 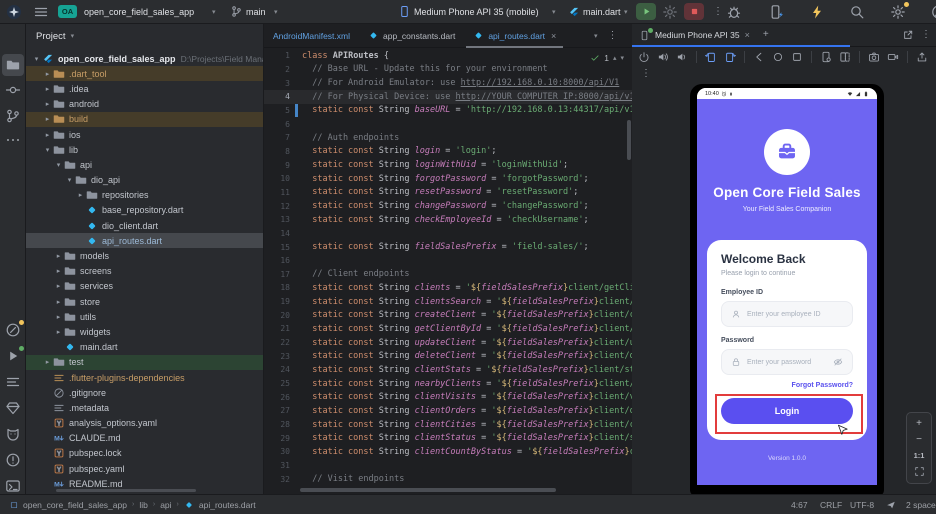 I want to click on line-ending: CRLF, so click(x=831, y=504).